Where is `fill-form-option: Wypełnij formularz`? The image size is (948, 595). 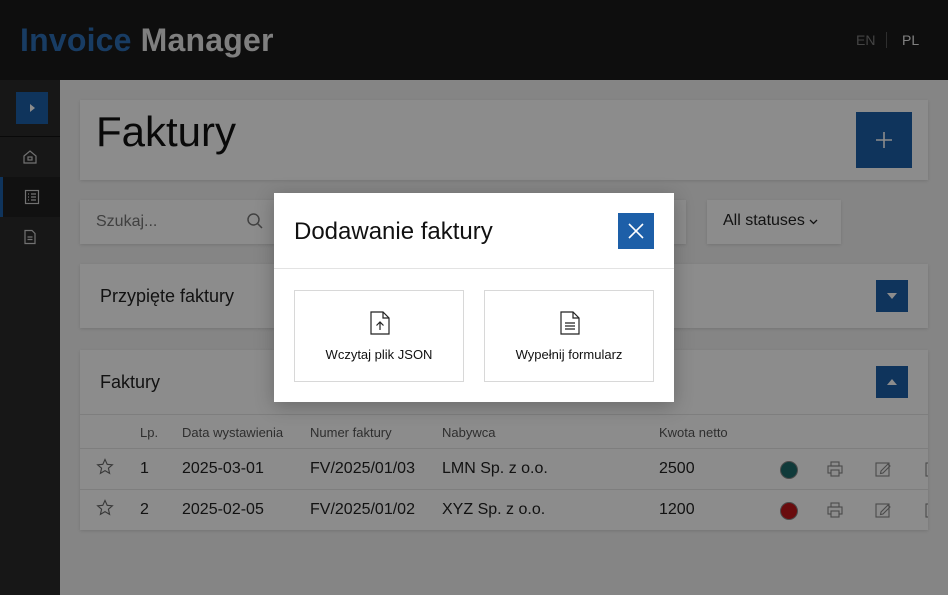 fill-form-option: Wypełnij formularz is located at coordinates (569, 336).